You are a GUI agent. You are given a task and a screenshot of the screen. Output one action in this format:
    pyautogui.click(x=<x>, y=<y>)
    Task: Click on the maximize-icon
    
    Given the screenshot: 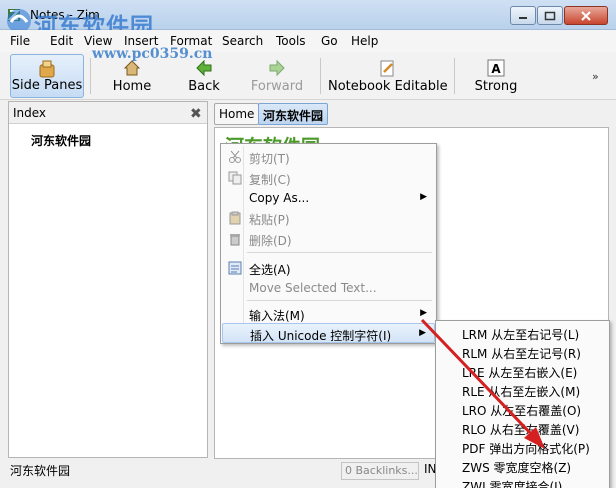 What is the action you would take?
    pyautogui.click(x=550, y=15)
    